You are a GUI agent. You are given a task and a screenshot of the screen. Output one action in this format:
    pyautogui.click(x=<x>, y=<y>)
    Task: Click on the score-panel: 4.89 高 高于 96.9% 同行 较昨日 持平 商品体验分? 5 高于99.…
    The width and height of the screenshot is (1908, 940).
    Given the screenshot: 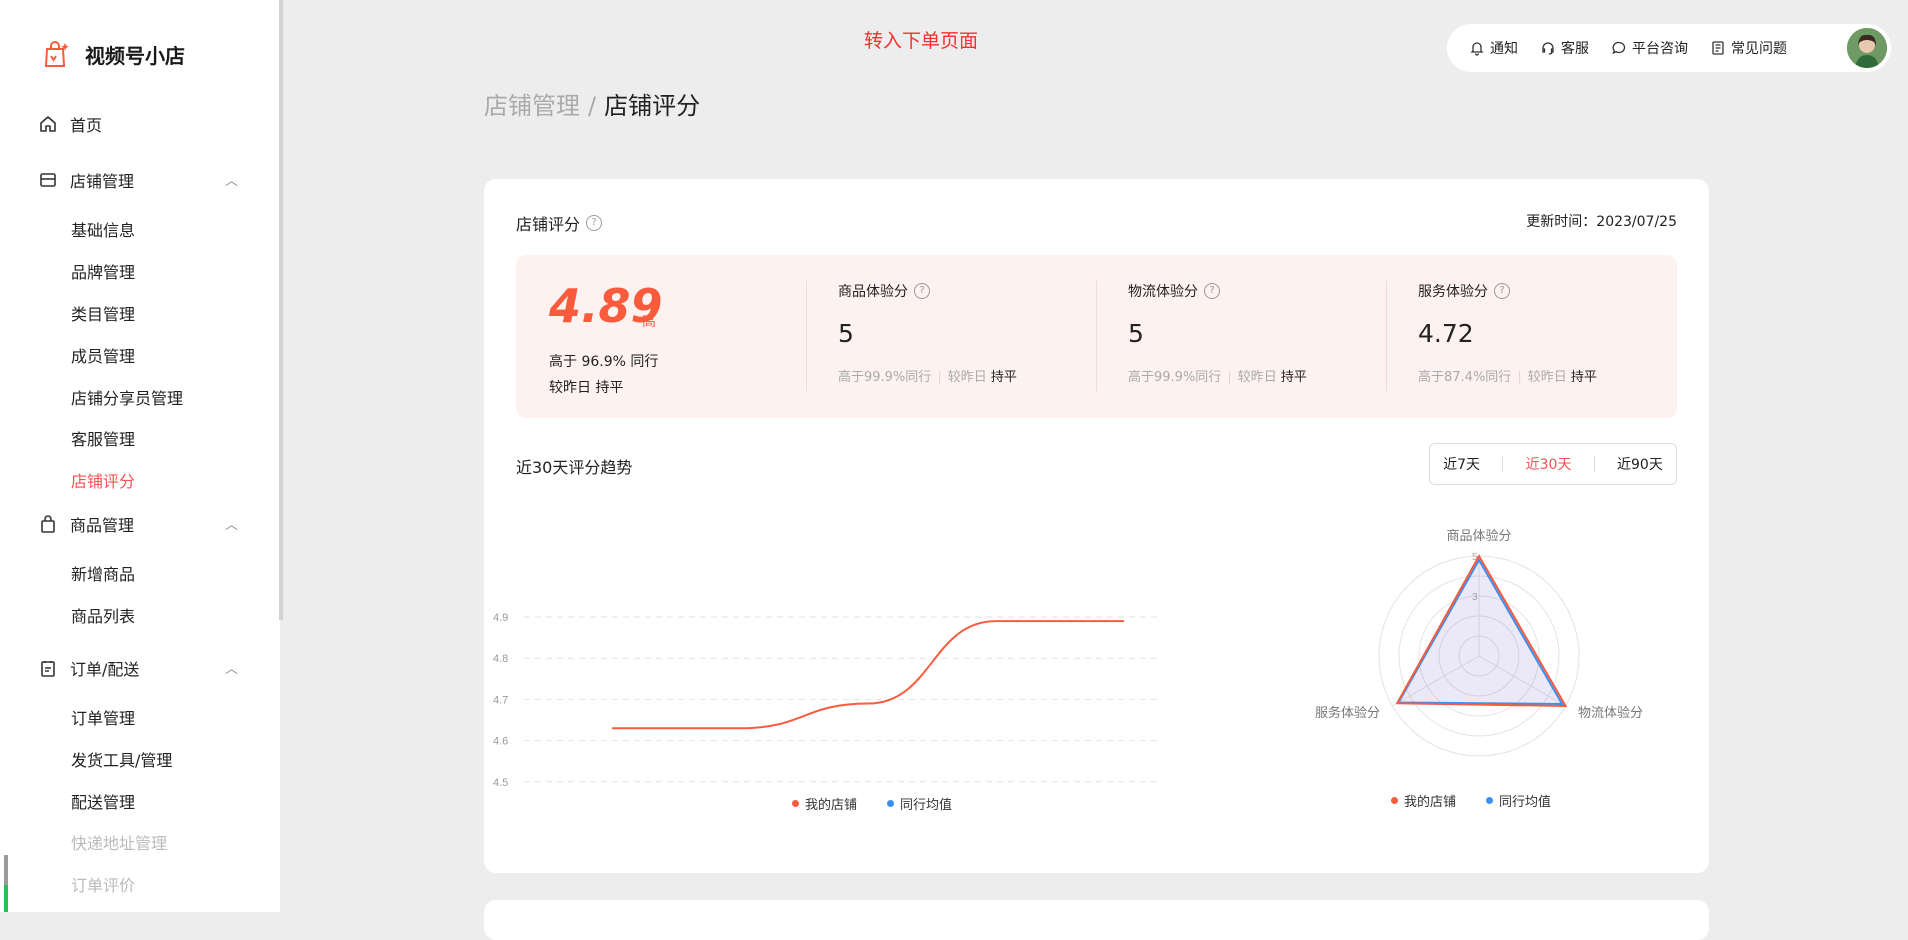 What is the action you would take?
    pyautogui.click(x=1096, y=336)
    